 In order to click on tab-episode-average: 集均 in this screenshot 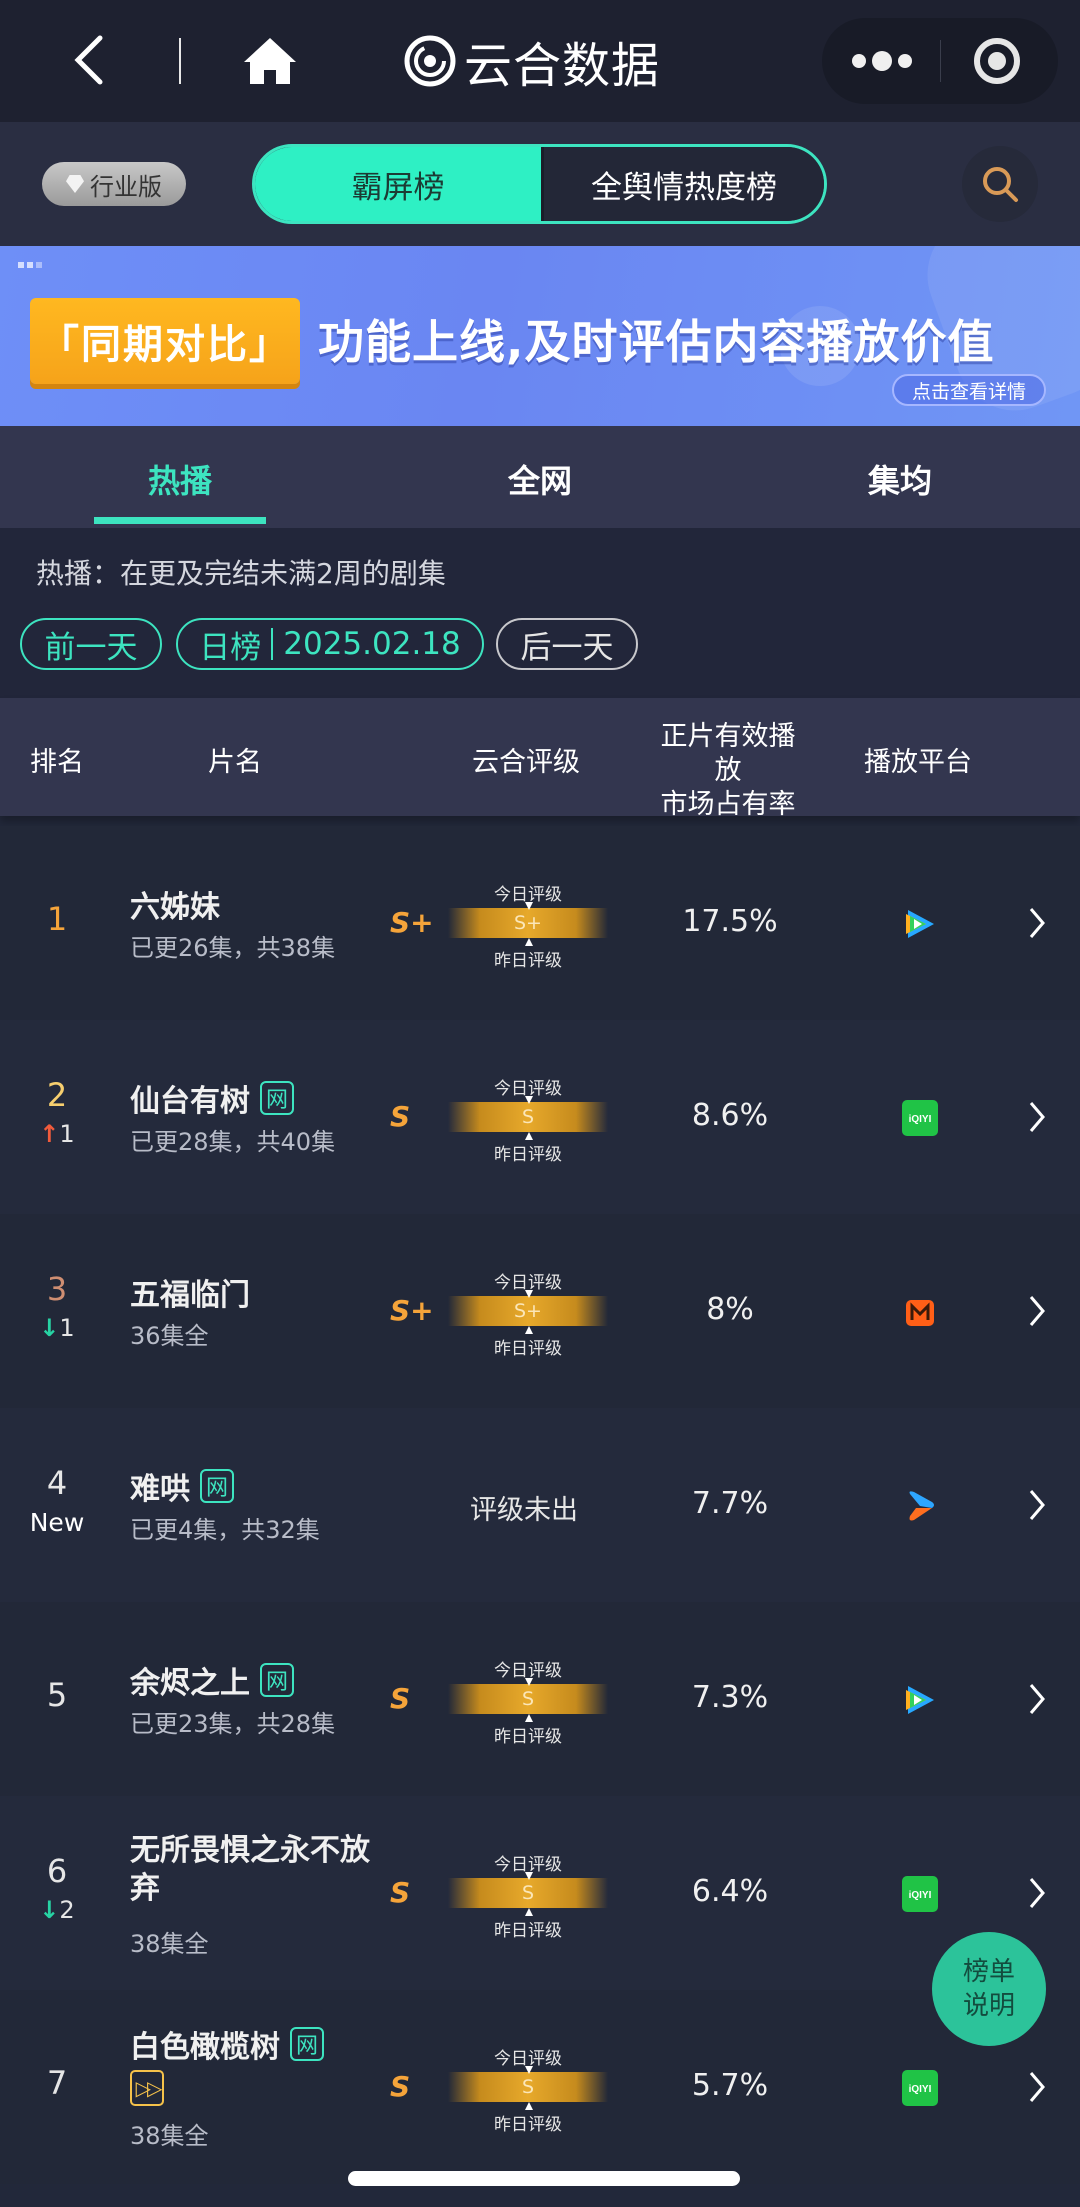, I will do `click(900, 477)`.